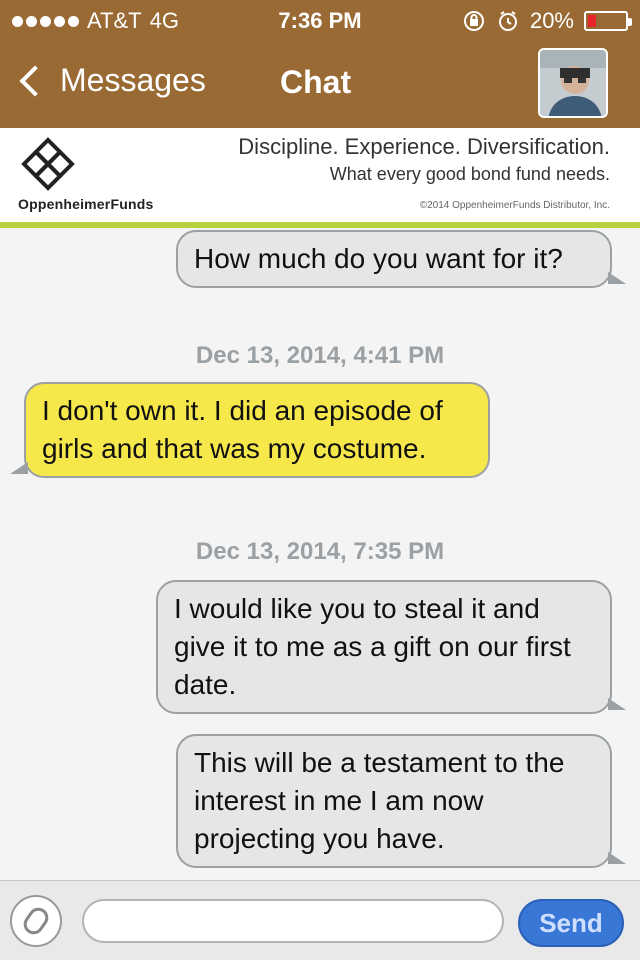  What do you see at coordinates (316, 82) in the screenshot?
I see `page-title: Chat` at bounding box center [316, 82].